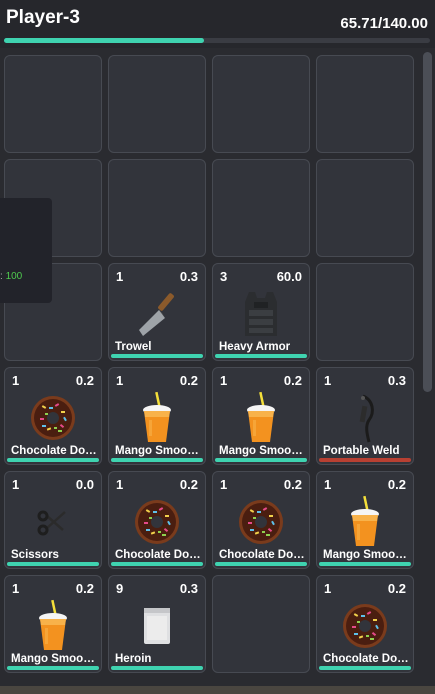 The height and width of the screenshot is (694, 435). What do you see at coordinates (217, 690) in the screenshot?
I see `background-strip` at bounding box center [217, 690].